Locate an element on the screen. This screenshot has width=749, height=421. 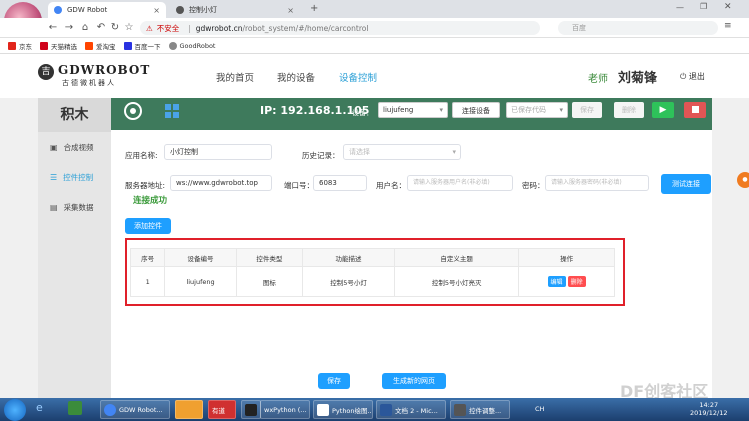
server-input: ws://www.gdwrobot.top is located at coordinates (221, 183).